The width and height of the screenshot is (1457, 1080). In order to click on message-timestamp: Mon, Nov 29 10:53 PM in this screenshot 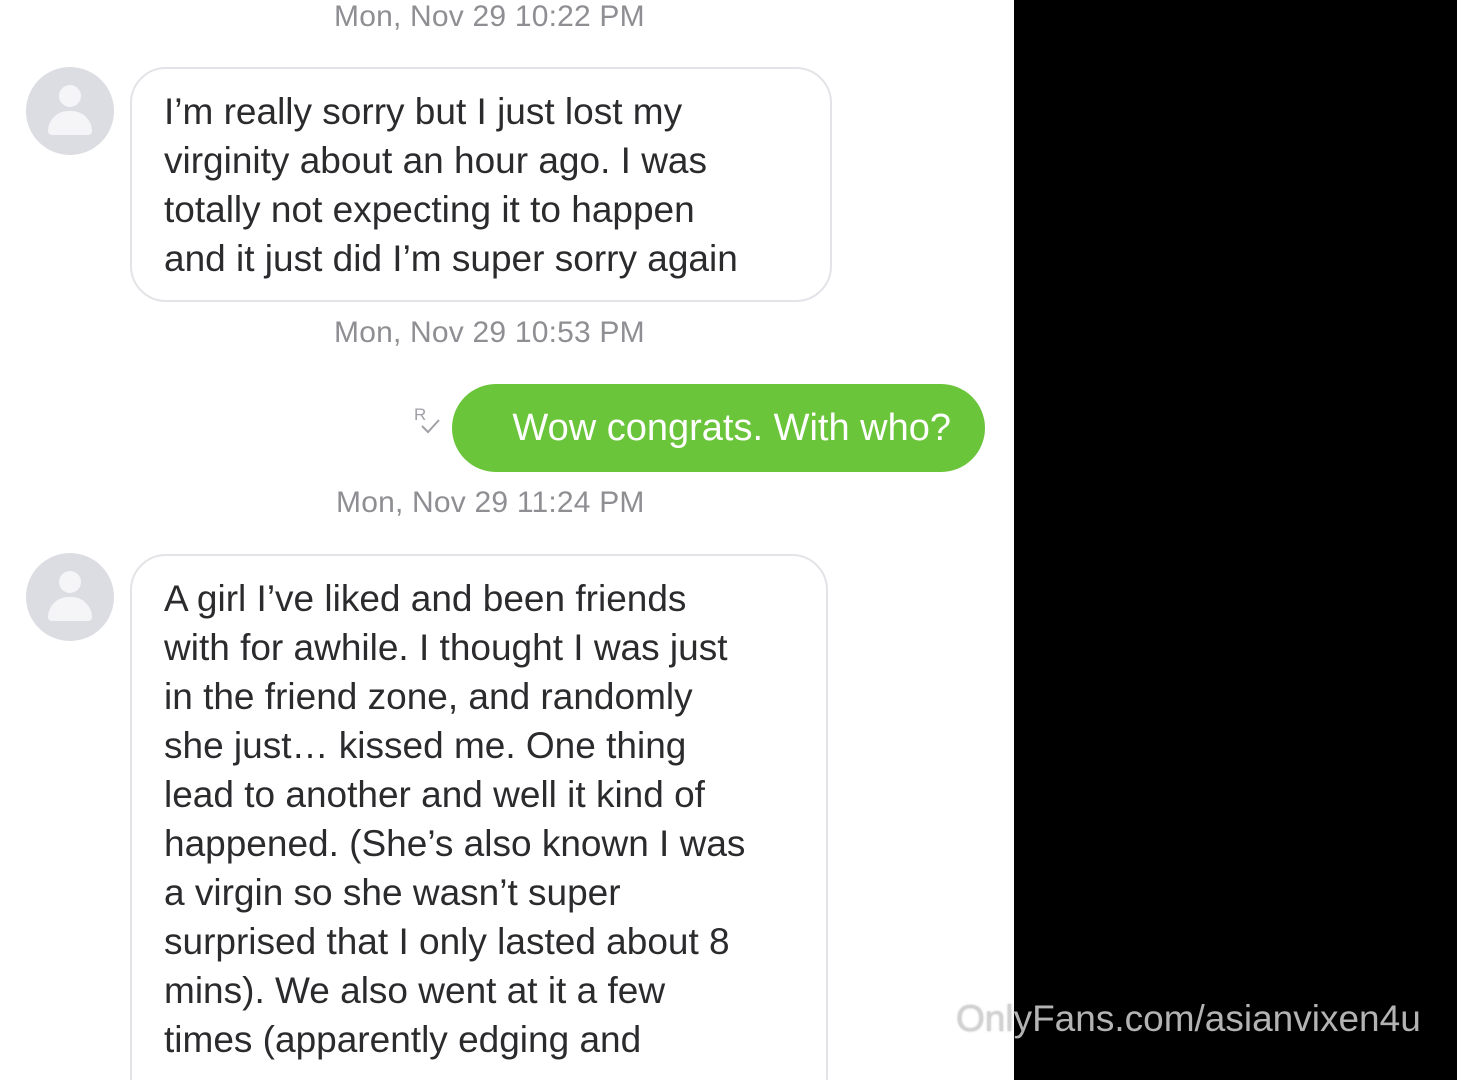, I will do `click(489, 332)`.